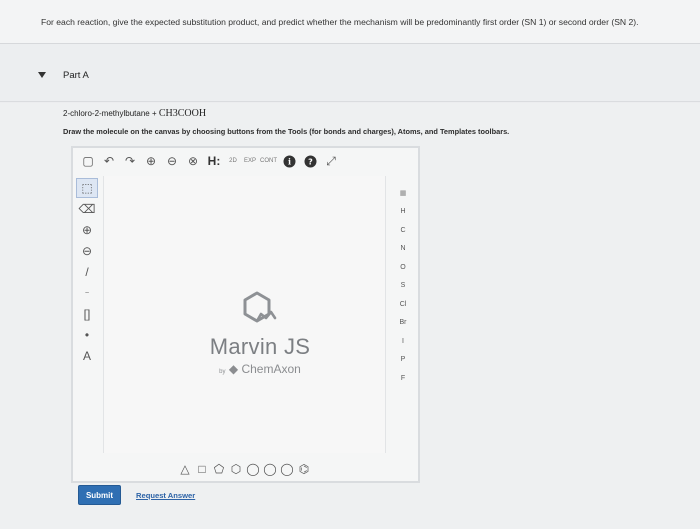 This screenshot has width=700, height=529. I want to click on info-circle-icon: i, so click(289, 161).